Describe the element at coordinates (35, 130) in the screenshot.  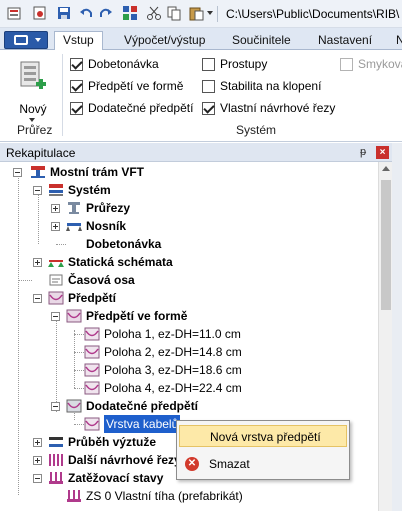
I see `group-label-prurez: Průřez` at that location.